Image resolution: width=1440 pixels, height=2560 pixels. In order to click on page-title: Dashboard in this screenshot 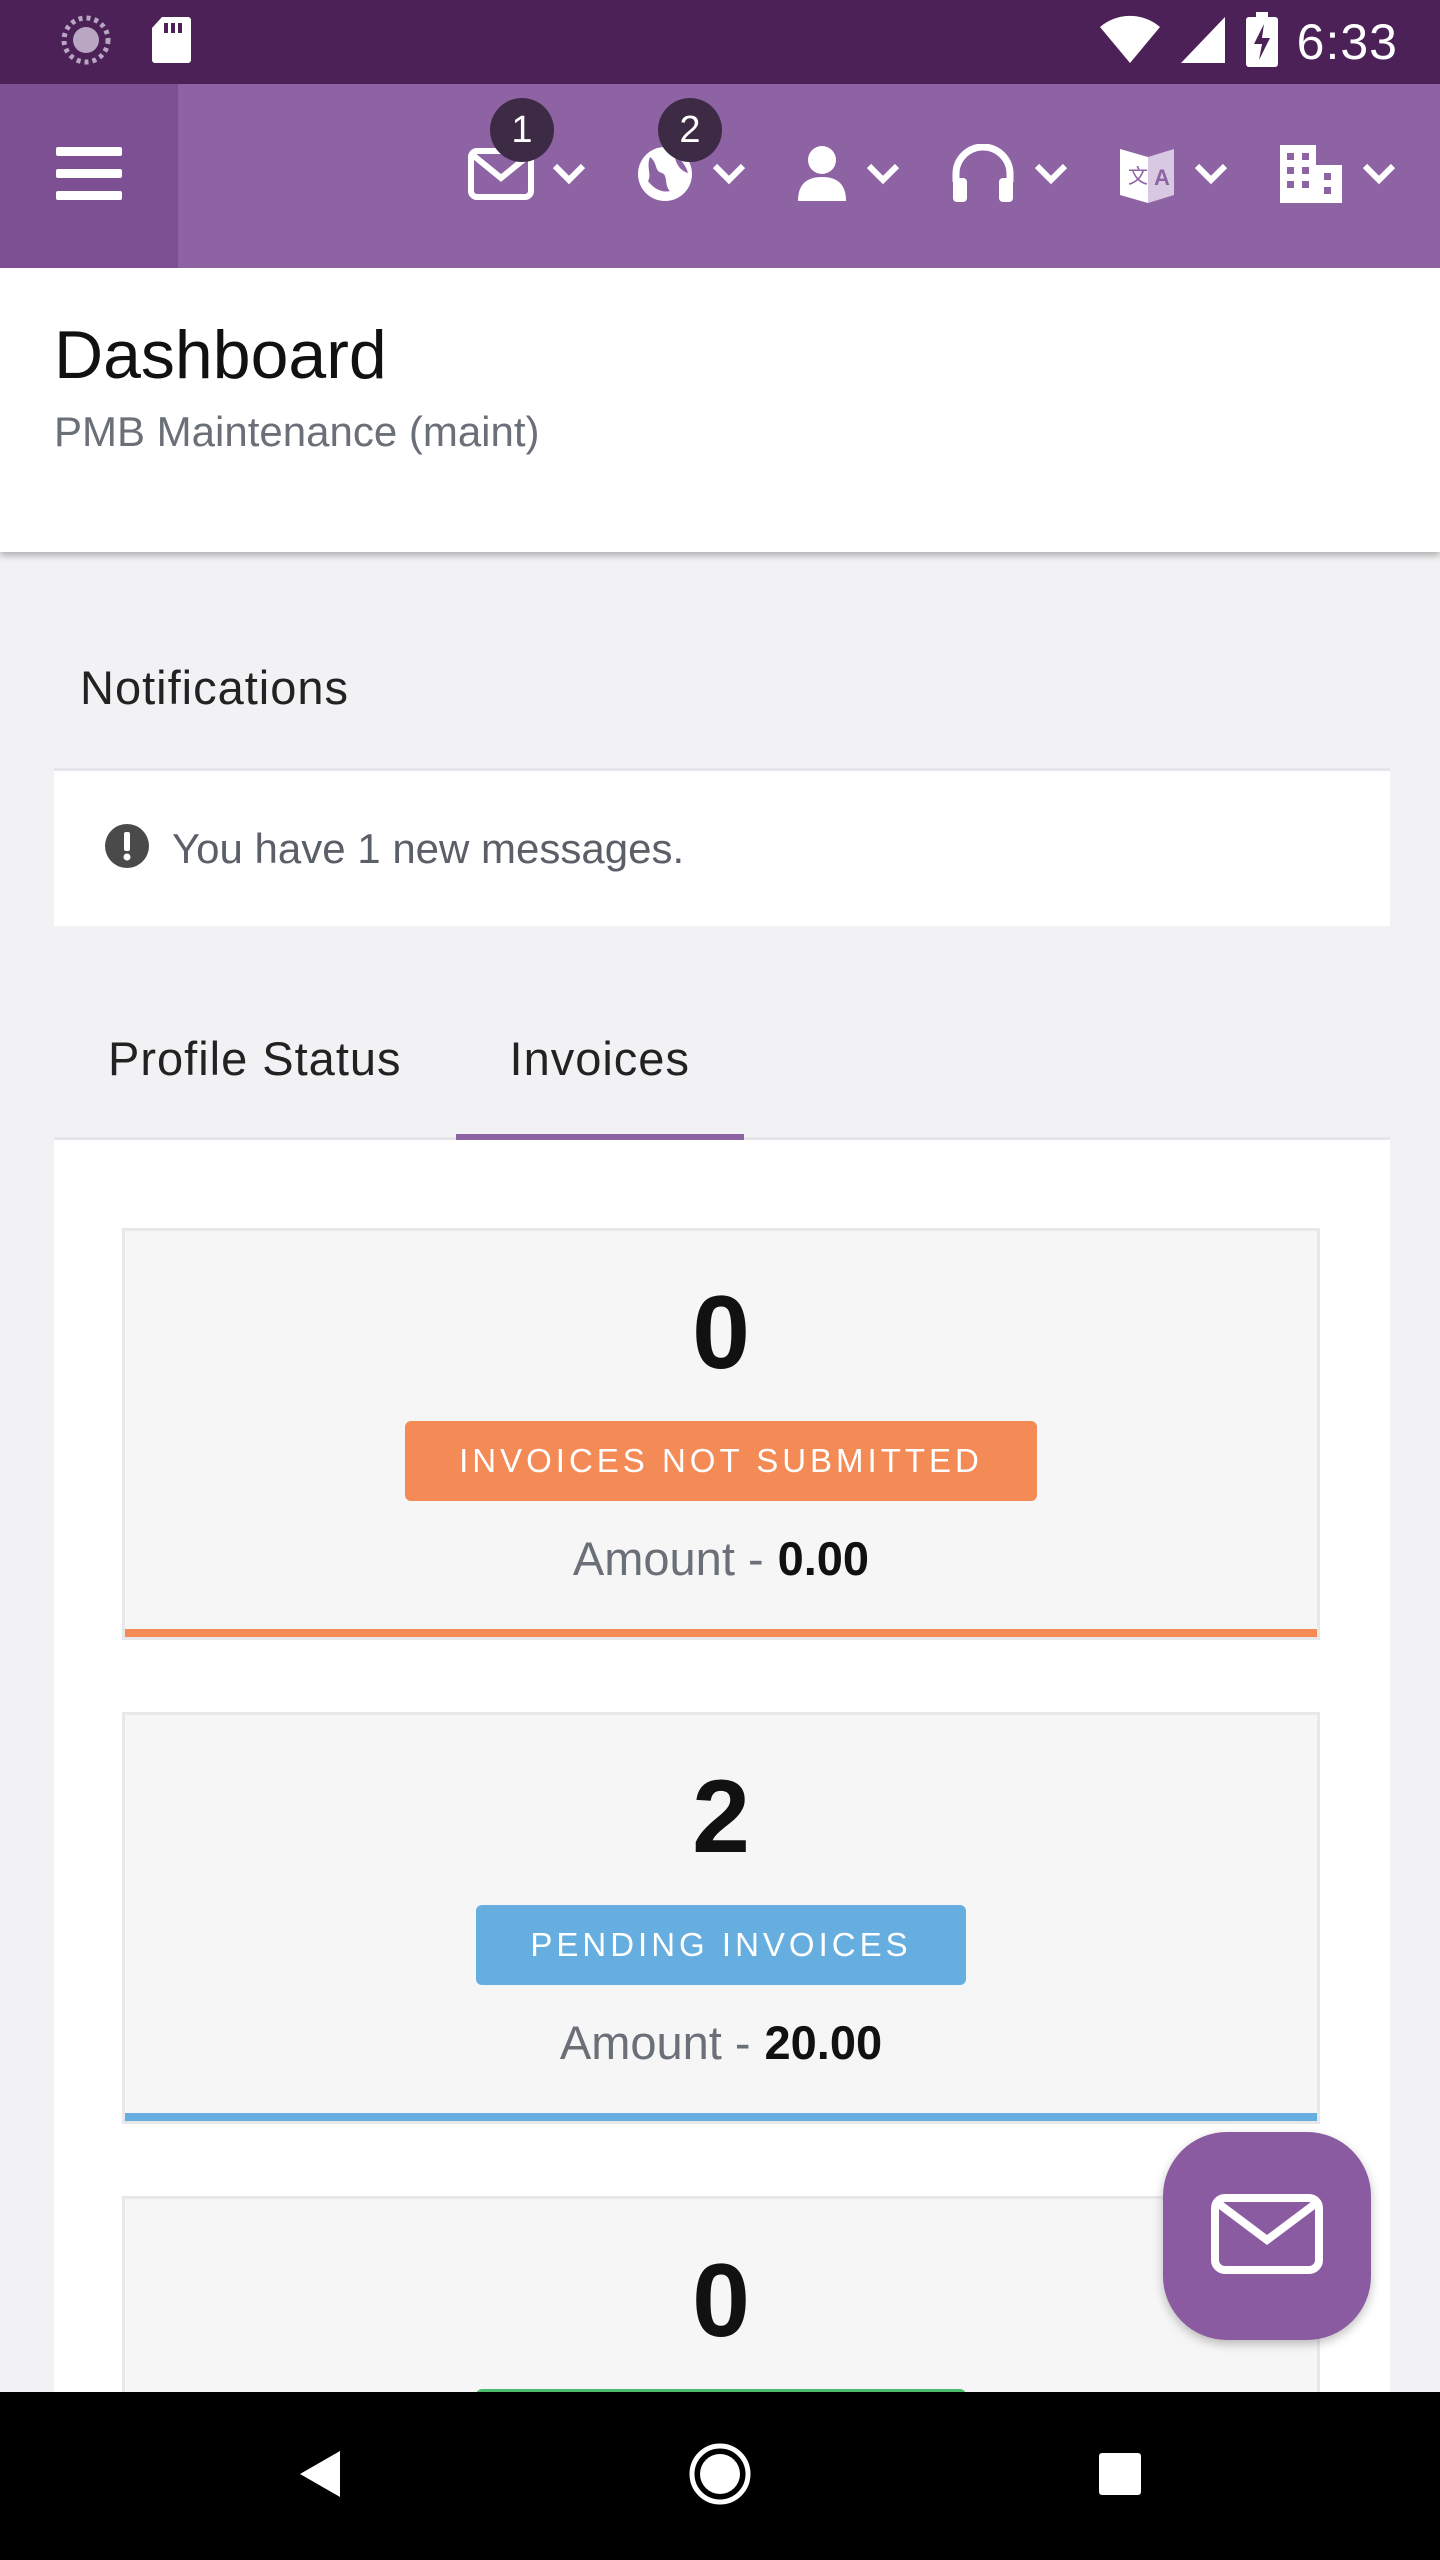, I will do `click(220, 355)`.